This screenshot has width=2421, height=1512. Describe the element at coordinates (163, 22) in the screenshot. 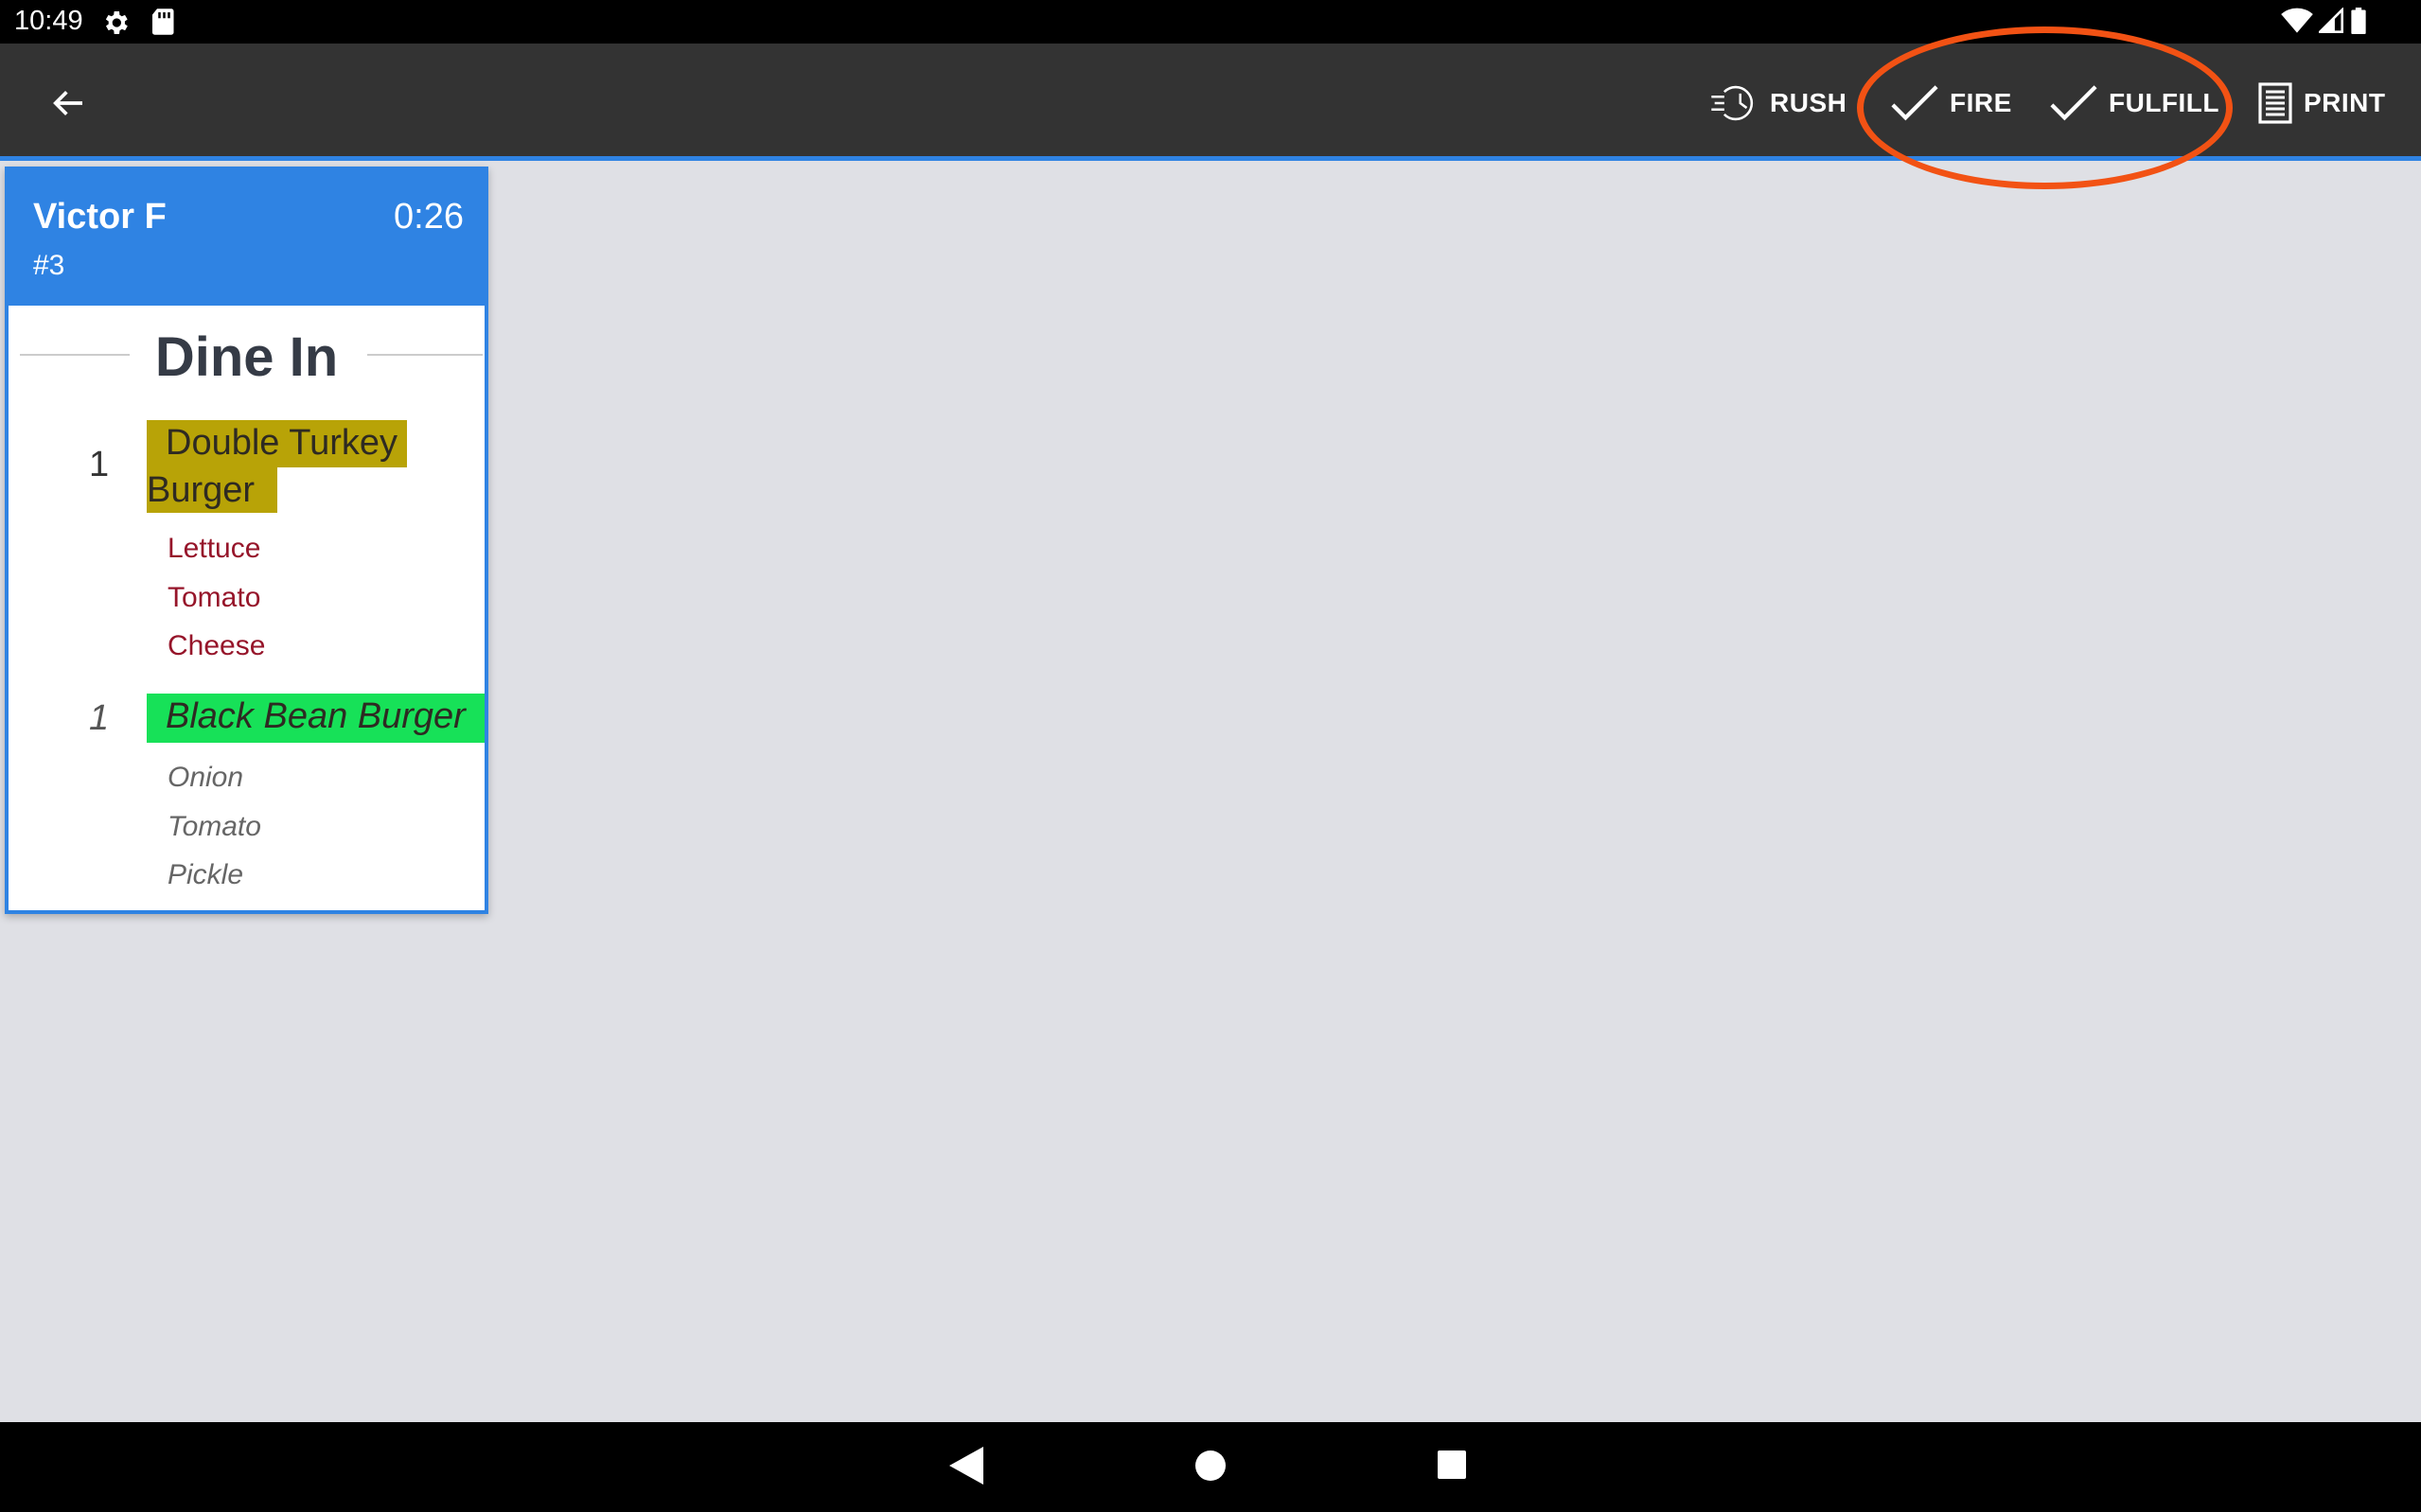

I see `sd-card-icon` at that location.